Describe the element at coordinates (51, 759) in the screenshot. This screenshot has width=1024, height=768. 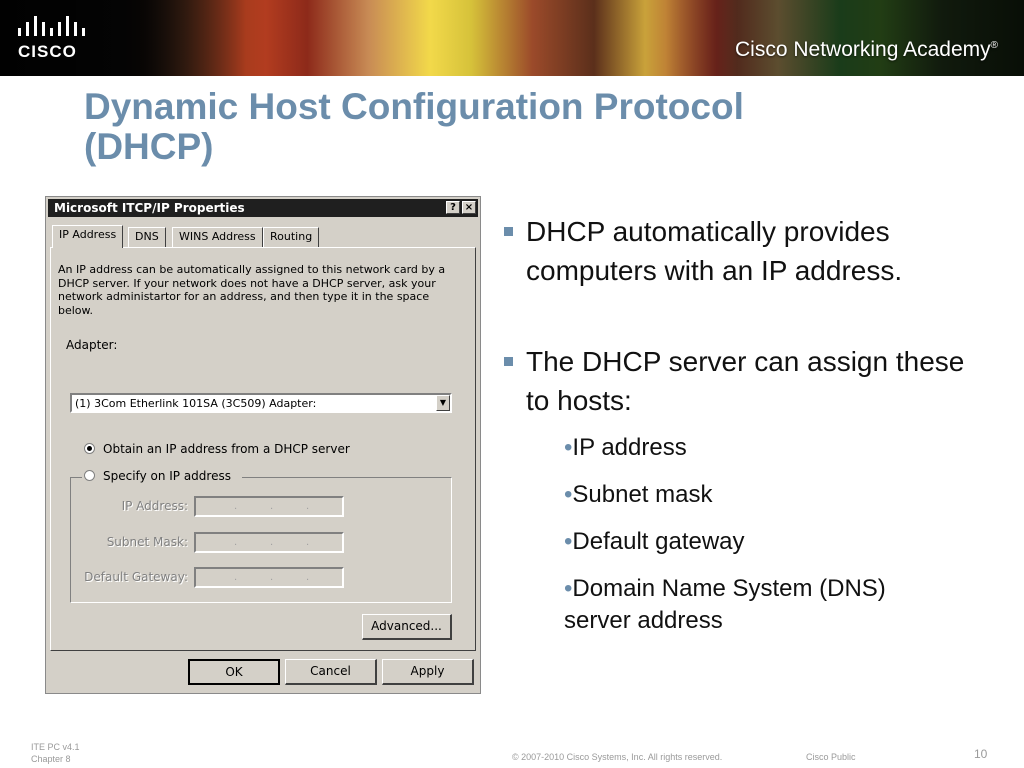
I see `footer-chapter-line: Chapter 8` at that location.